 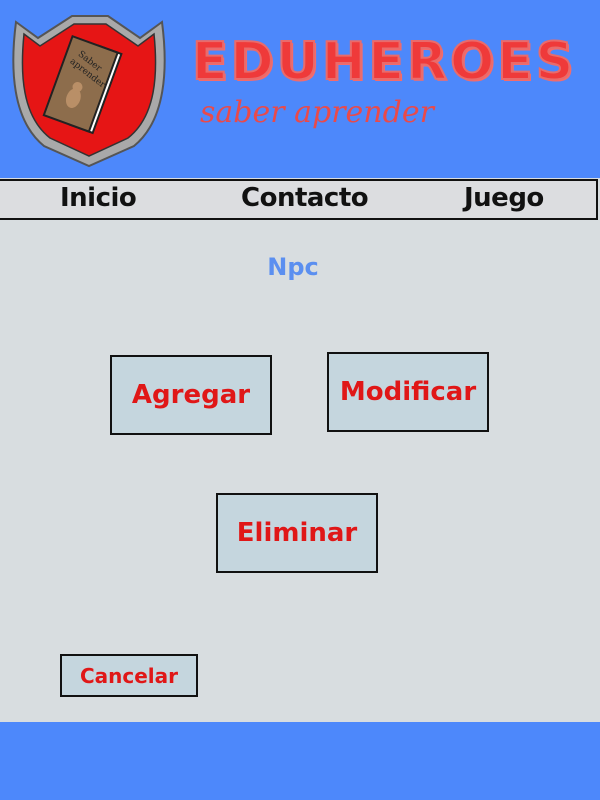 What do you see at coordinates (300, 761) in the screenshot?
I see `footer` at bounding box center [300, 761].